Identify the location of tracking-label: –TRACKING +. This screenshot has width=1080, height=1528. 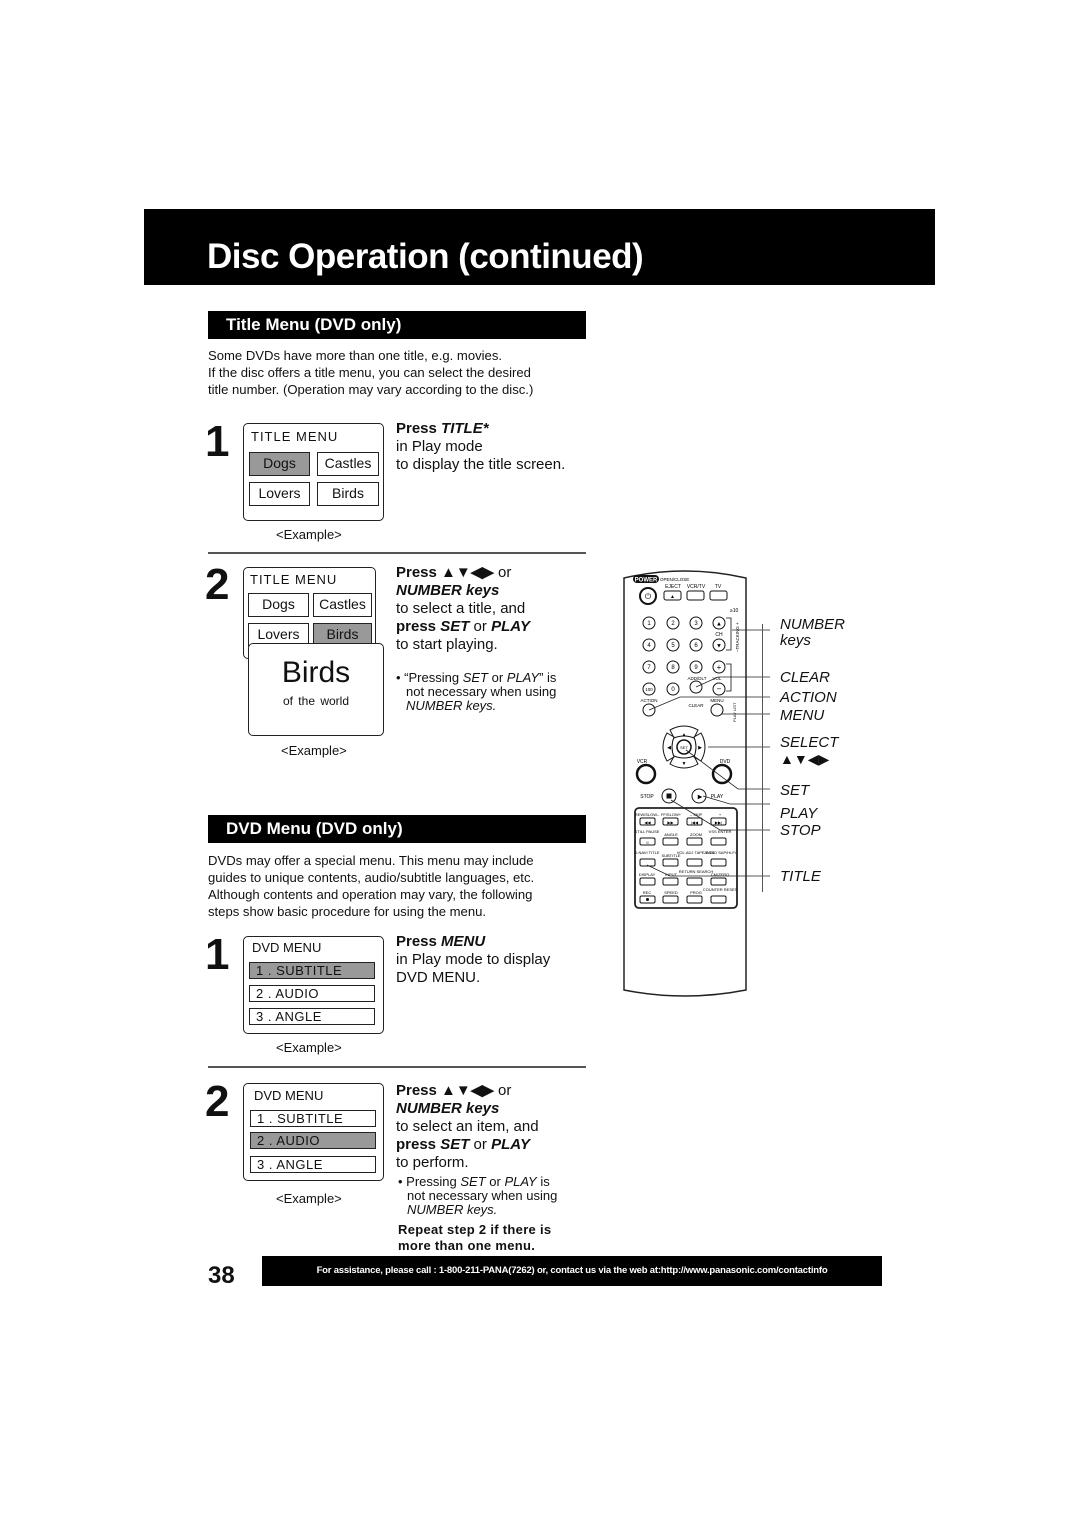
(737, 637).